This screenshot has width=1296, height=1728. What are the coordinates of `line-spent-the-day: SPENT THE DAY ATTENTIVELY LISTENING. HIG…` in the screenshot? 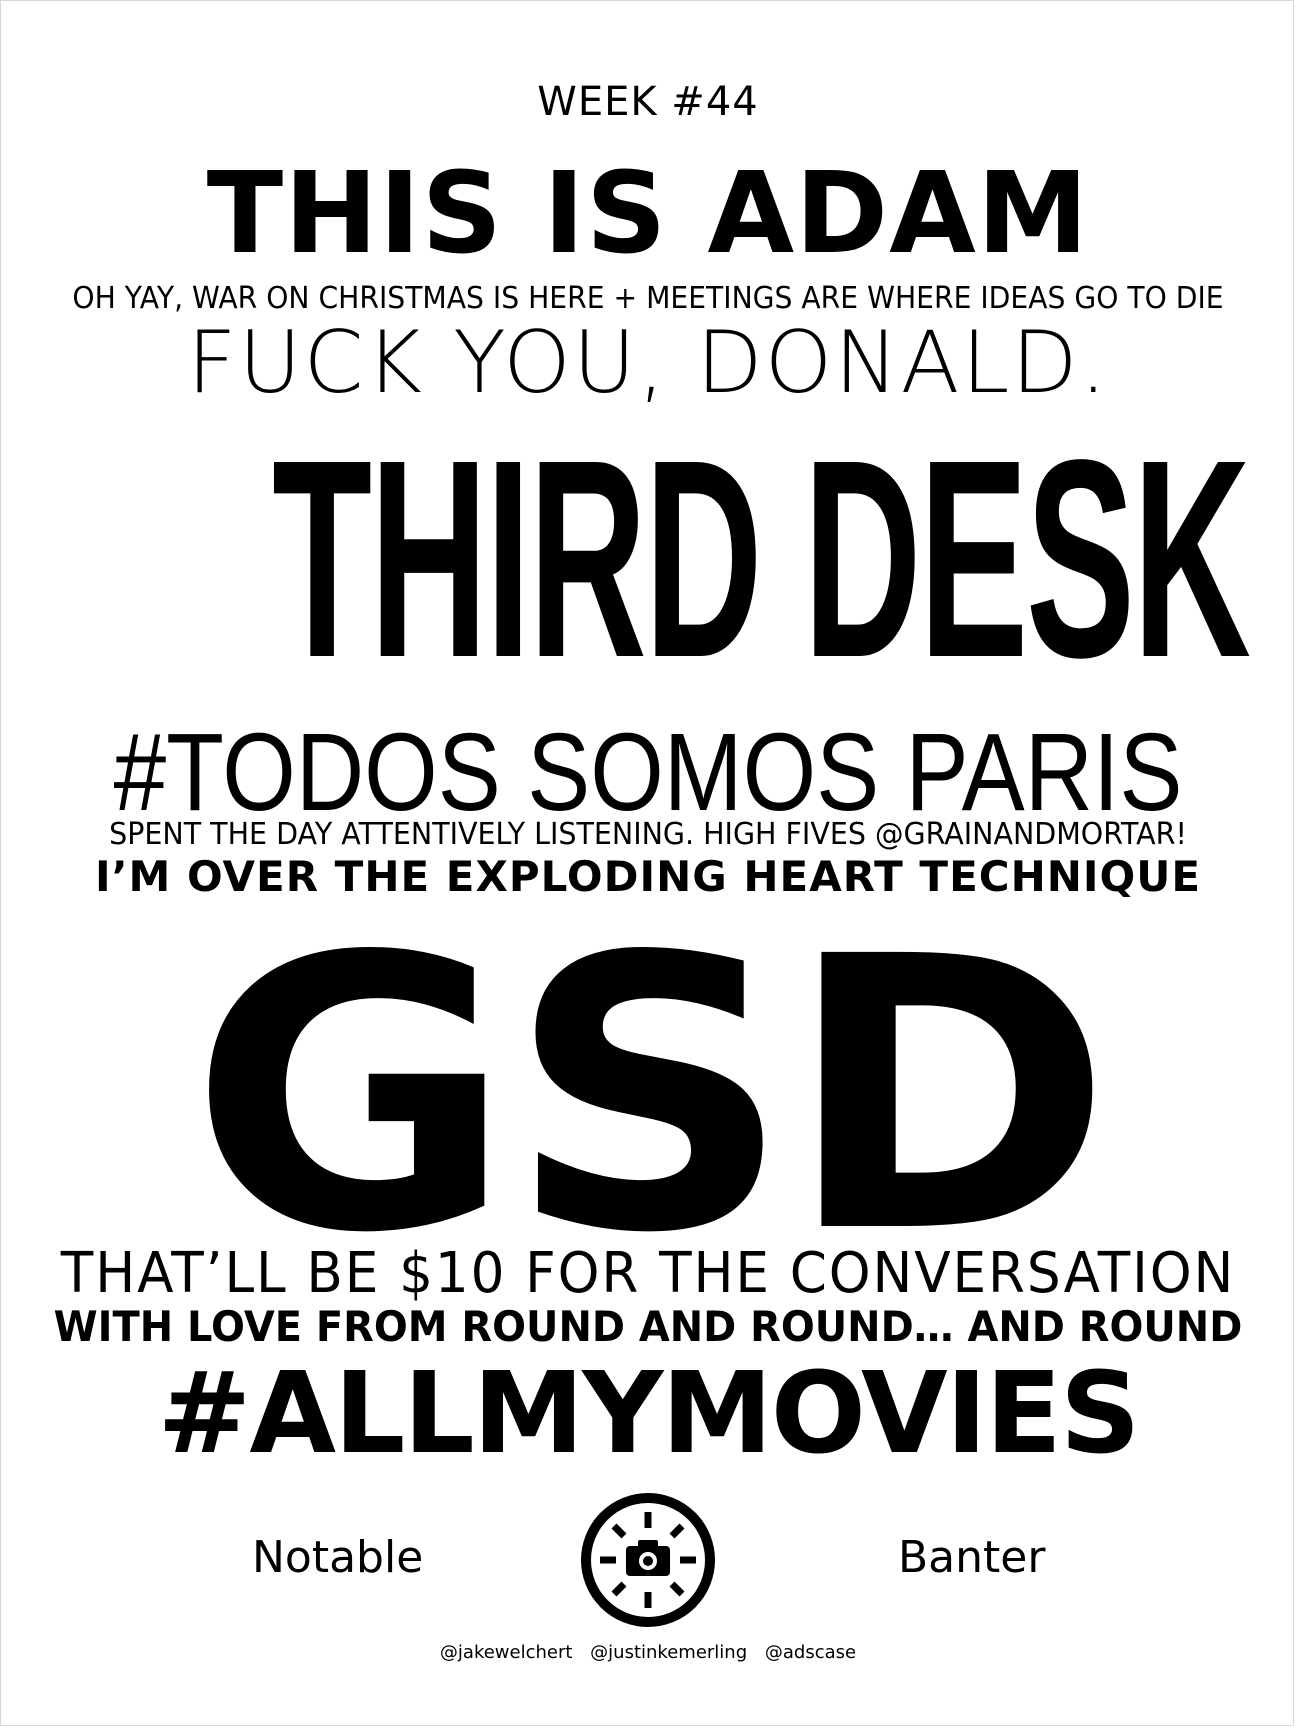 It's located at (648, 834).